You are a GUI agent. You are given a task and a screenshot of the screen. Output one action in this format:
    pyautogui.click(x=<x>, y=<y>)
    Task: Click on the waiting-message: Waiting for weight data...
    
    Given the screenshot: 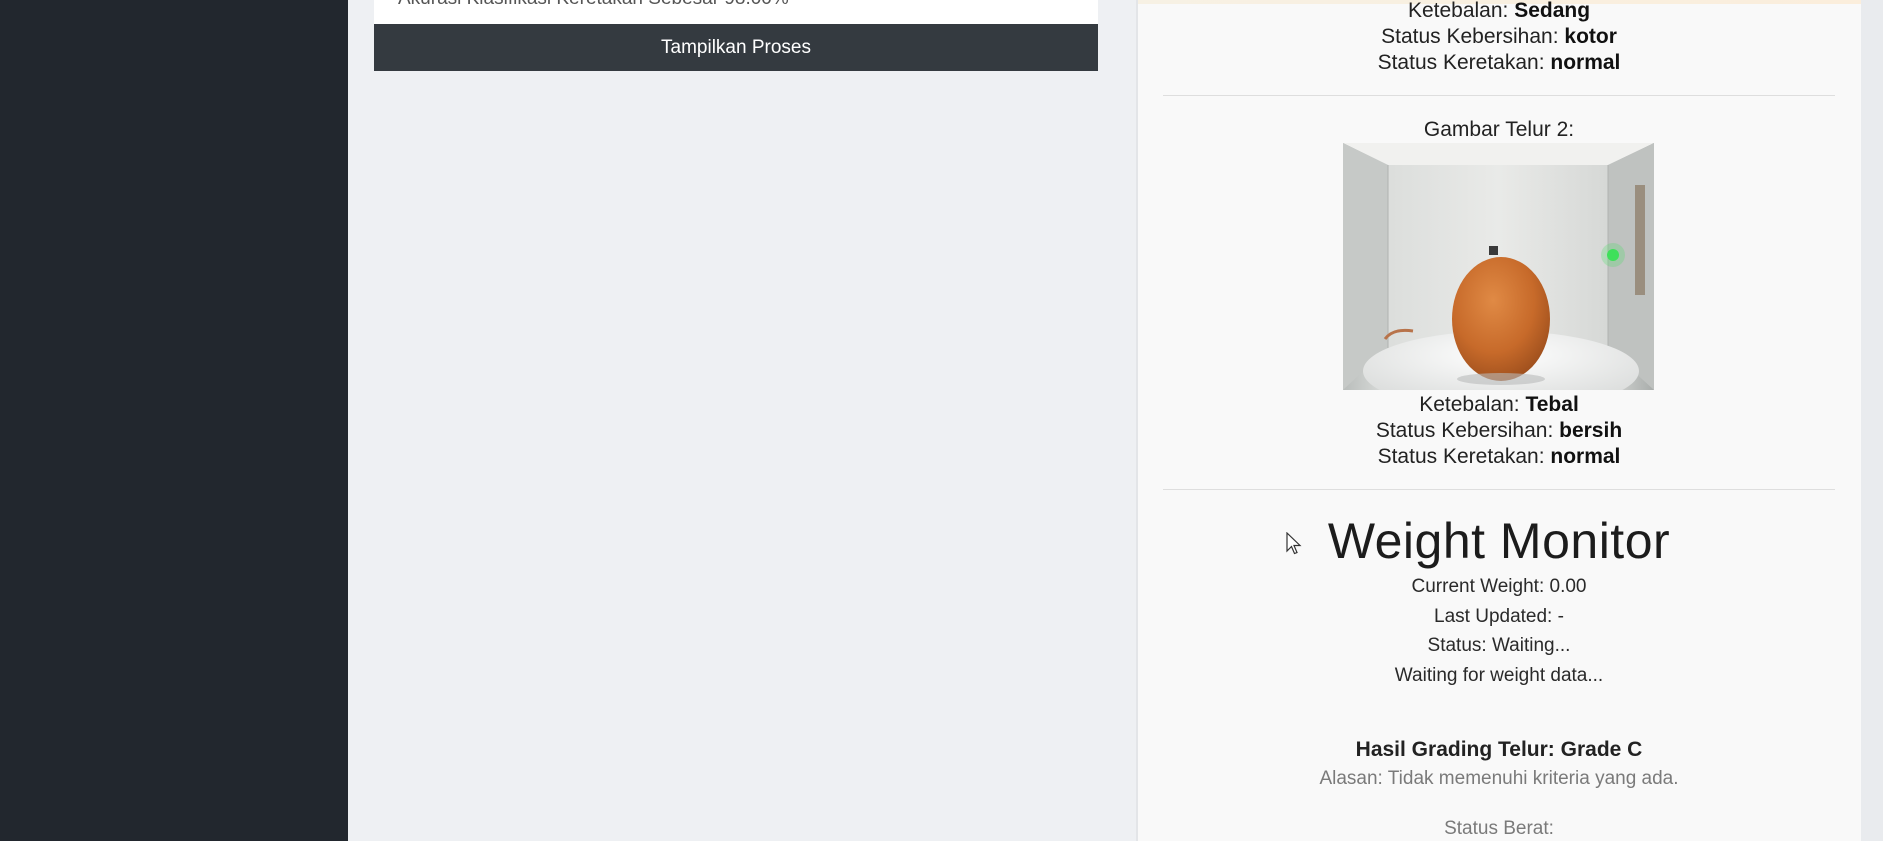 What is the action you would take?
    pyautogui.click(x=1499, y=675)
    